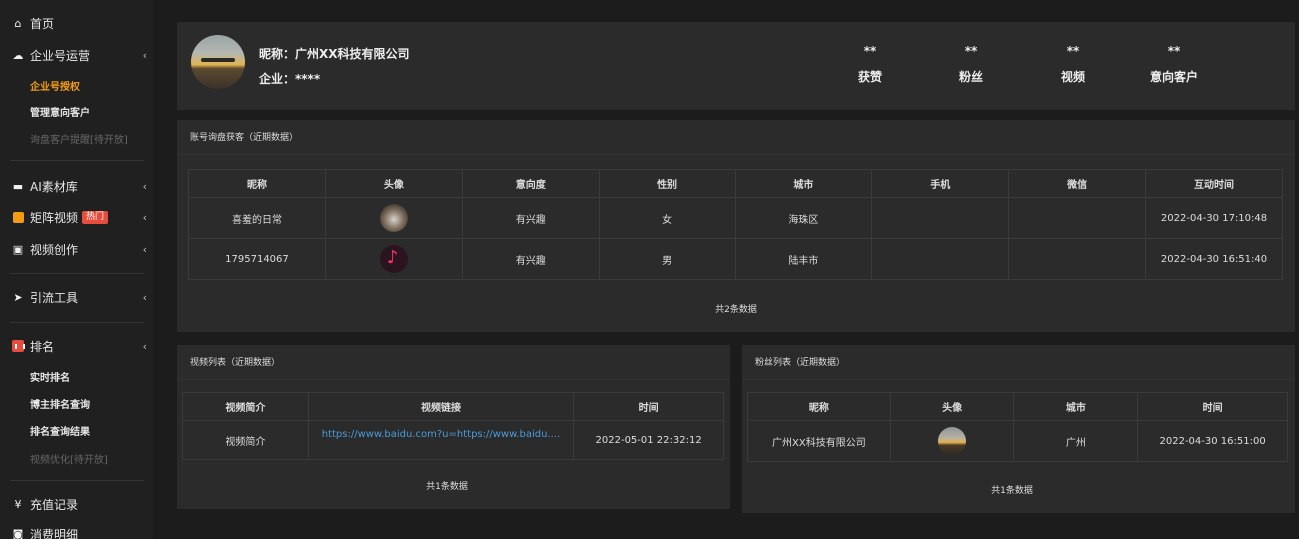  Describe the element at coordinates (54, 186) in the screenshot. I see `nav-ai-material-label: AI素材库` at that location.